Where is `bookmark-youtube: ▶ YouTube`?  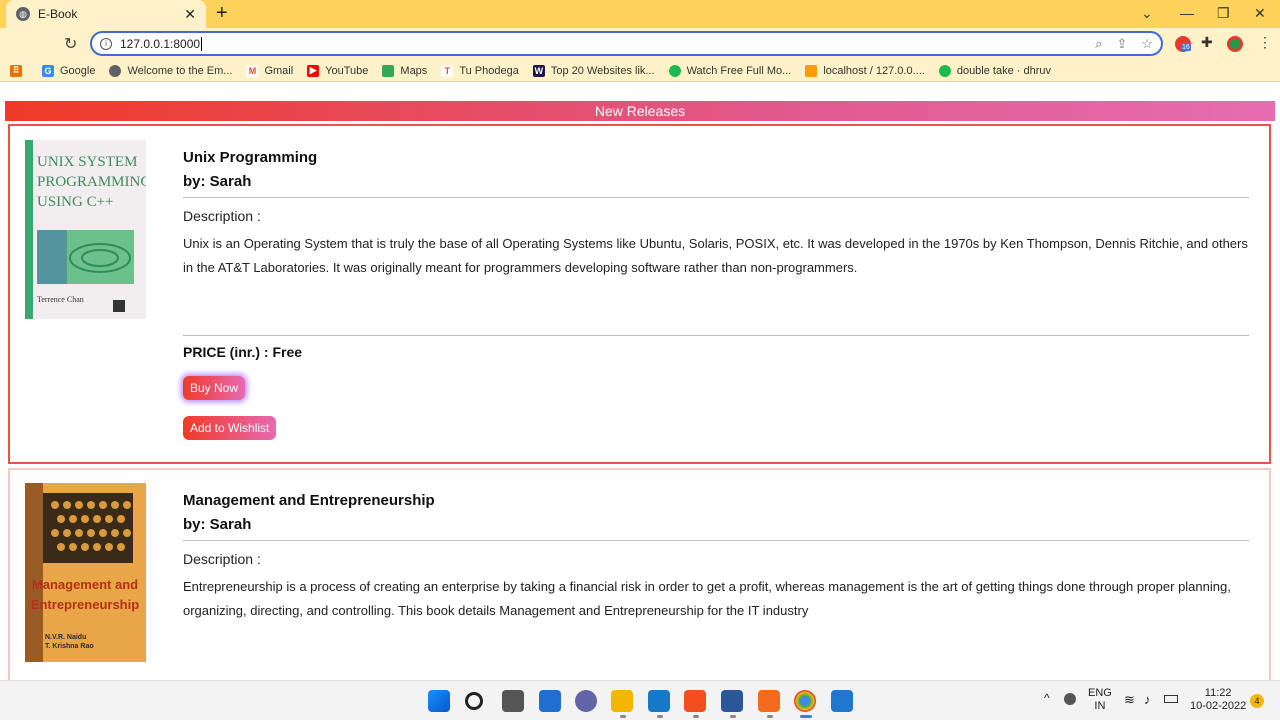
bookmark-youtube: ▶ YouTube is located at coordinates (337, 70).